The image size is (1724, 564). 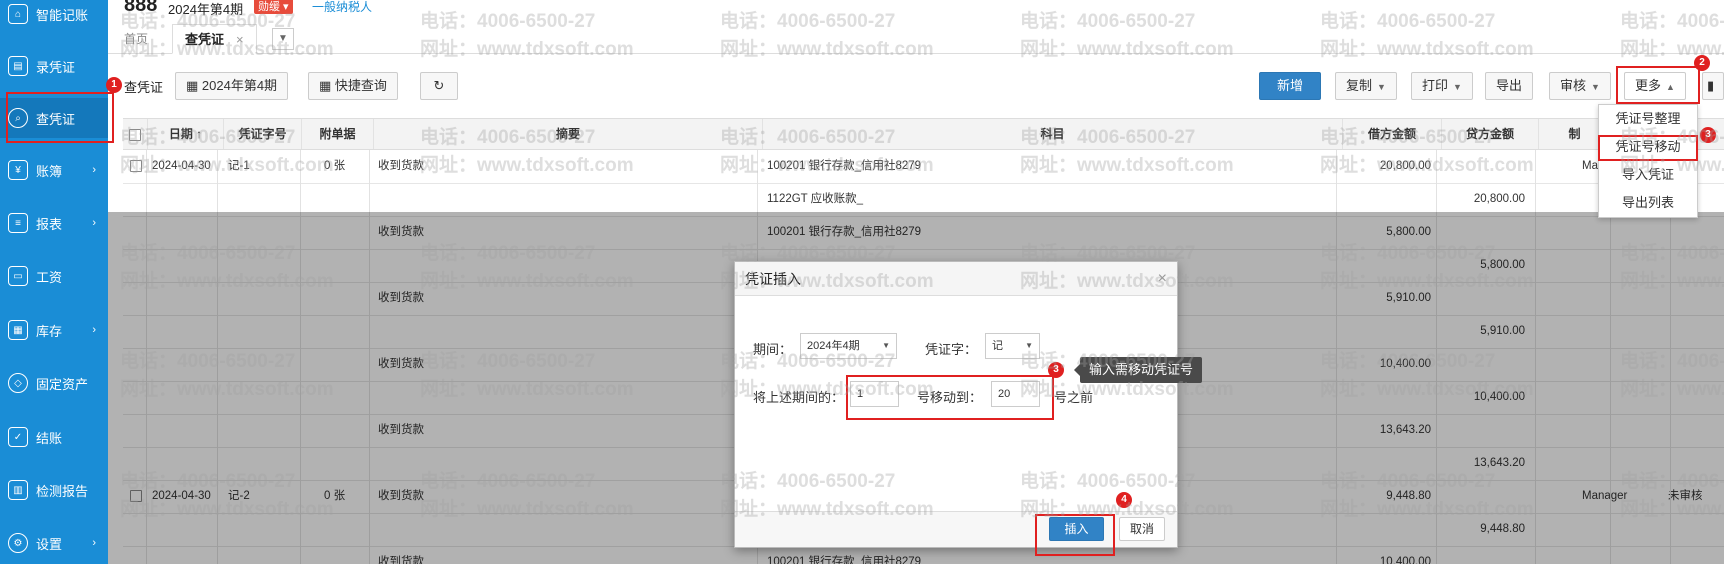 I want to click on refresh-button: ↻, so click(x=439, y=86).